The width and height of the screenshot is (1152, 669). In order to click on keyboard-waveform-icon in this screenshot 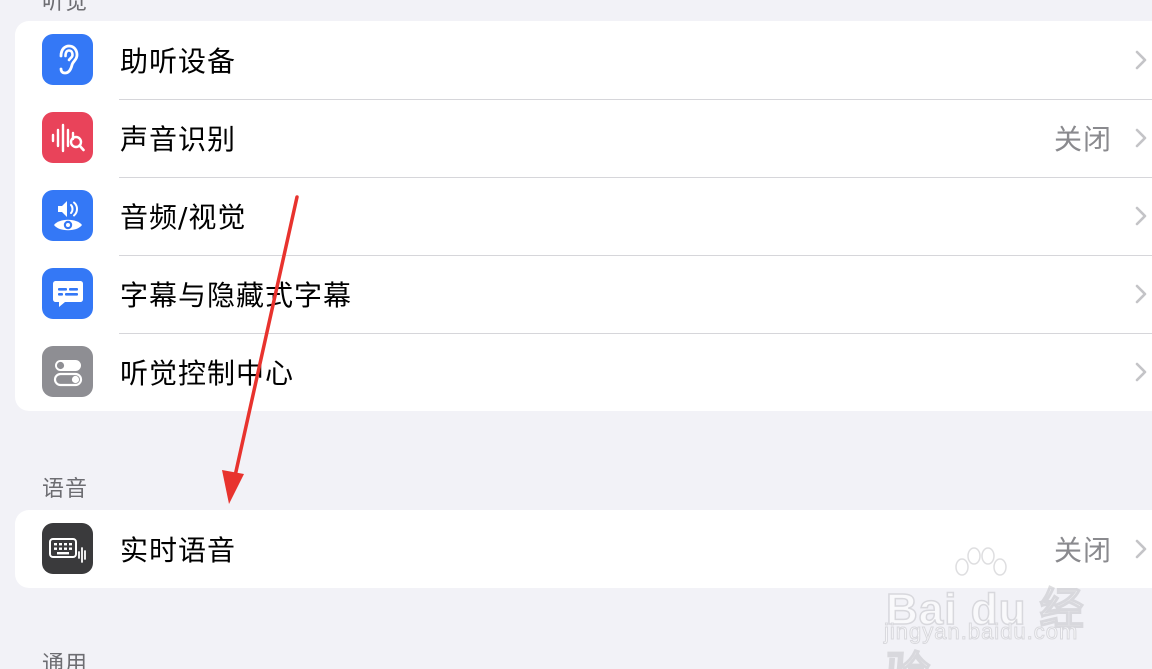, I will do `click(67, 548)`.